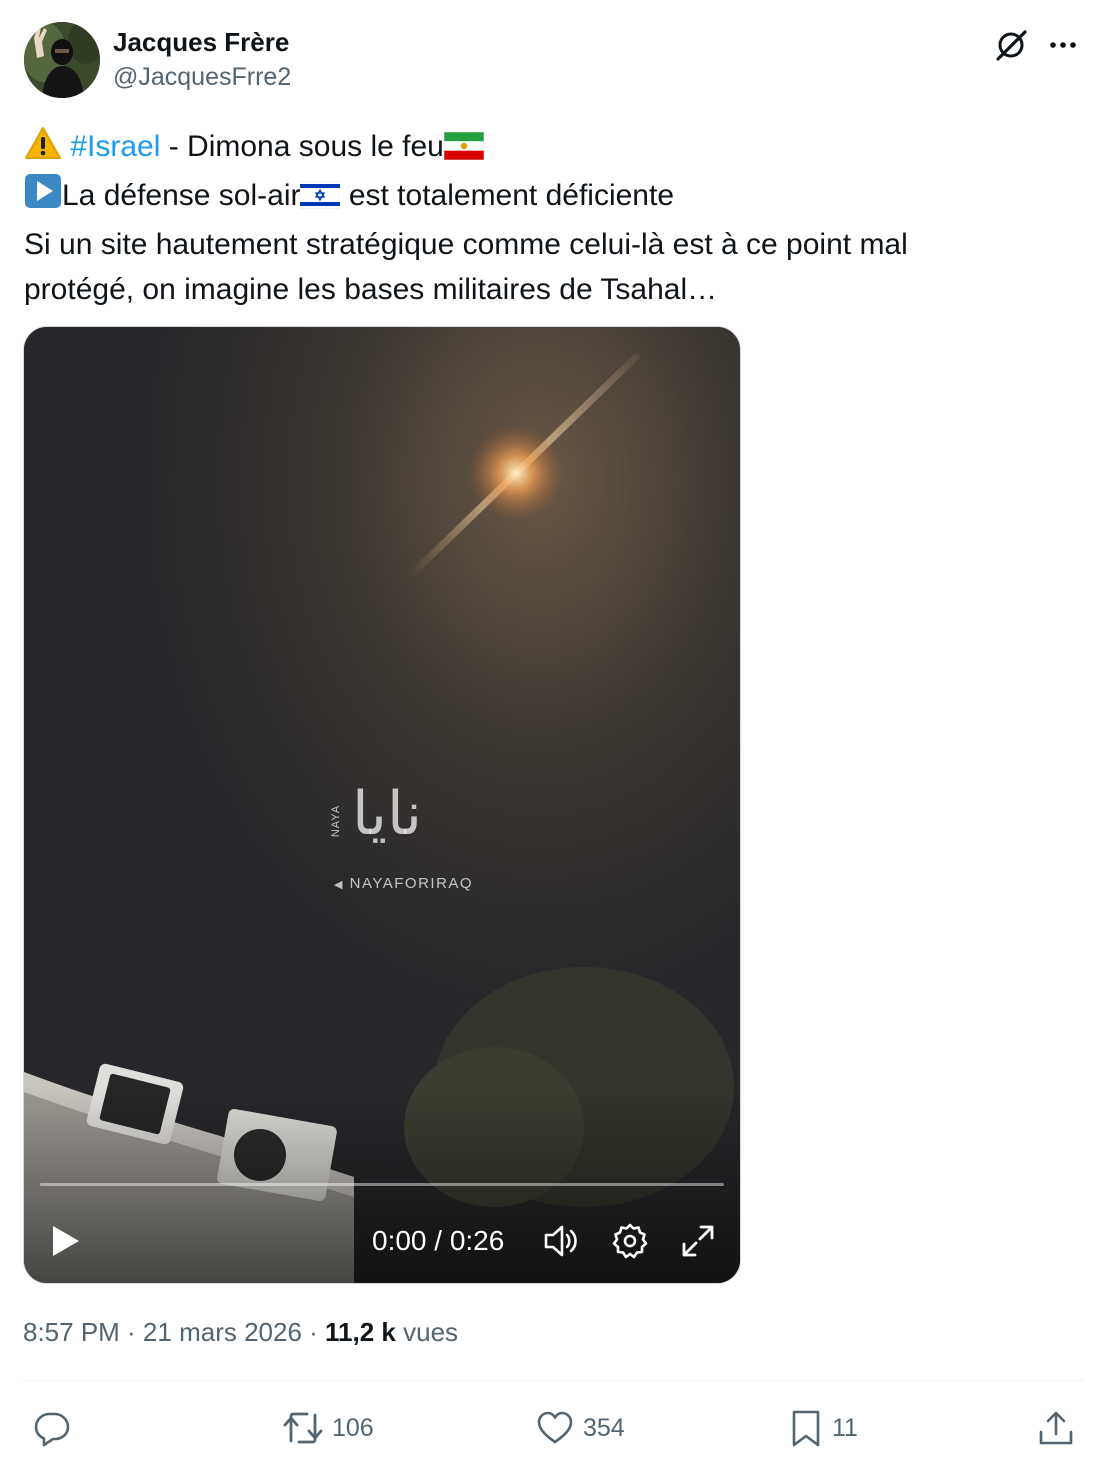 The height and width of the screenshot is (1473, 1104). I want to click on divider, so click(553, 1380).